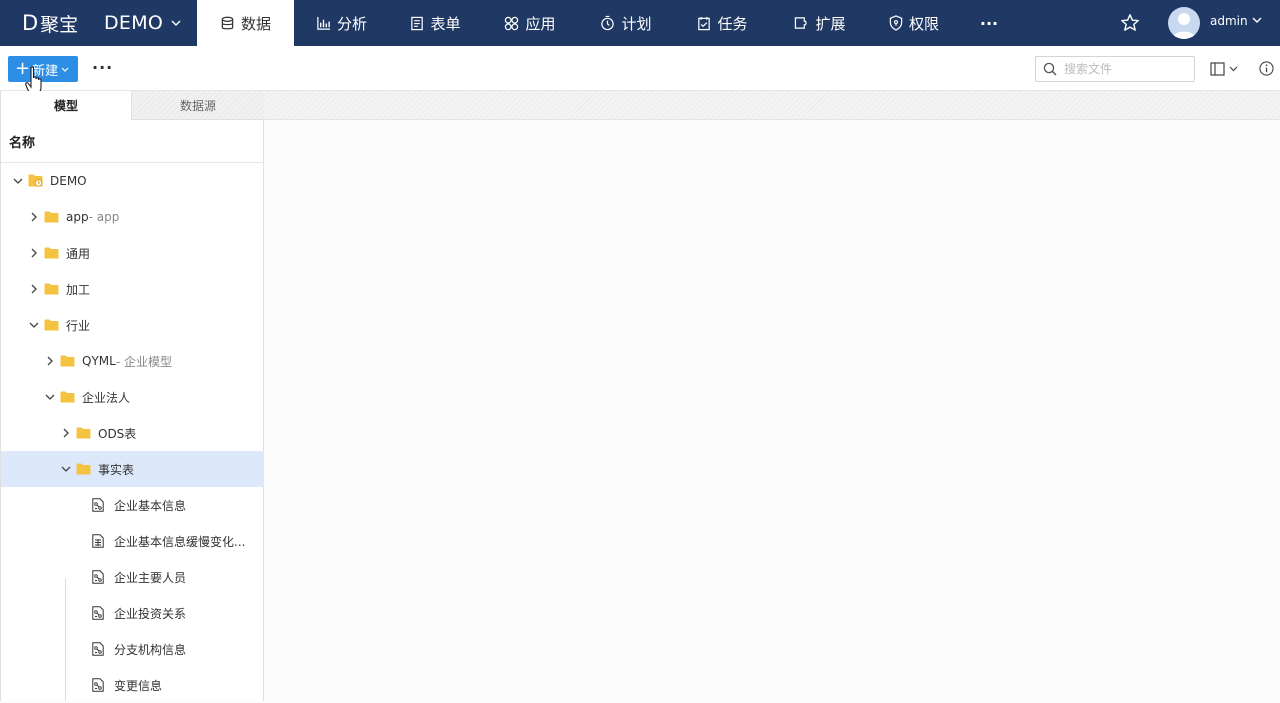 This screenshot has height=703, width=1280. I want to click on nav-tab-extensions: 扩展, so click(820, 23).